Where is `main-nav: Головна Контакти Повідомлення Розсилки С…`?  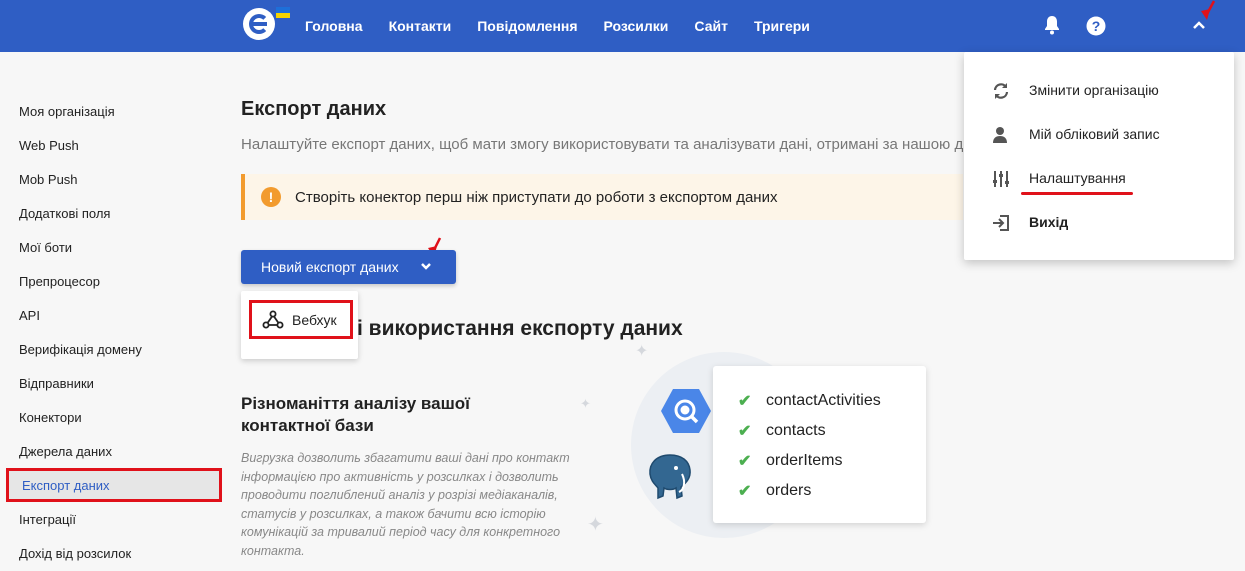 main-nav: Головна Контакти Повідомлення Розсилки С… is located at coordinates (570, 26).